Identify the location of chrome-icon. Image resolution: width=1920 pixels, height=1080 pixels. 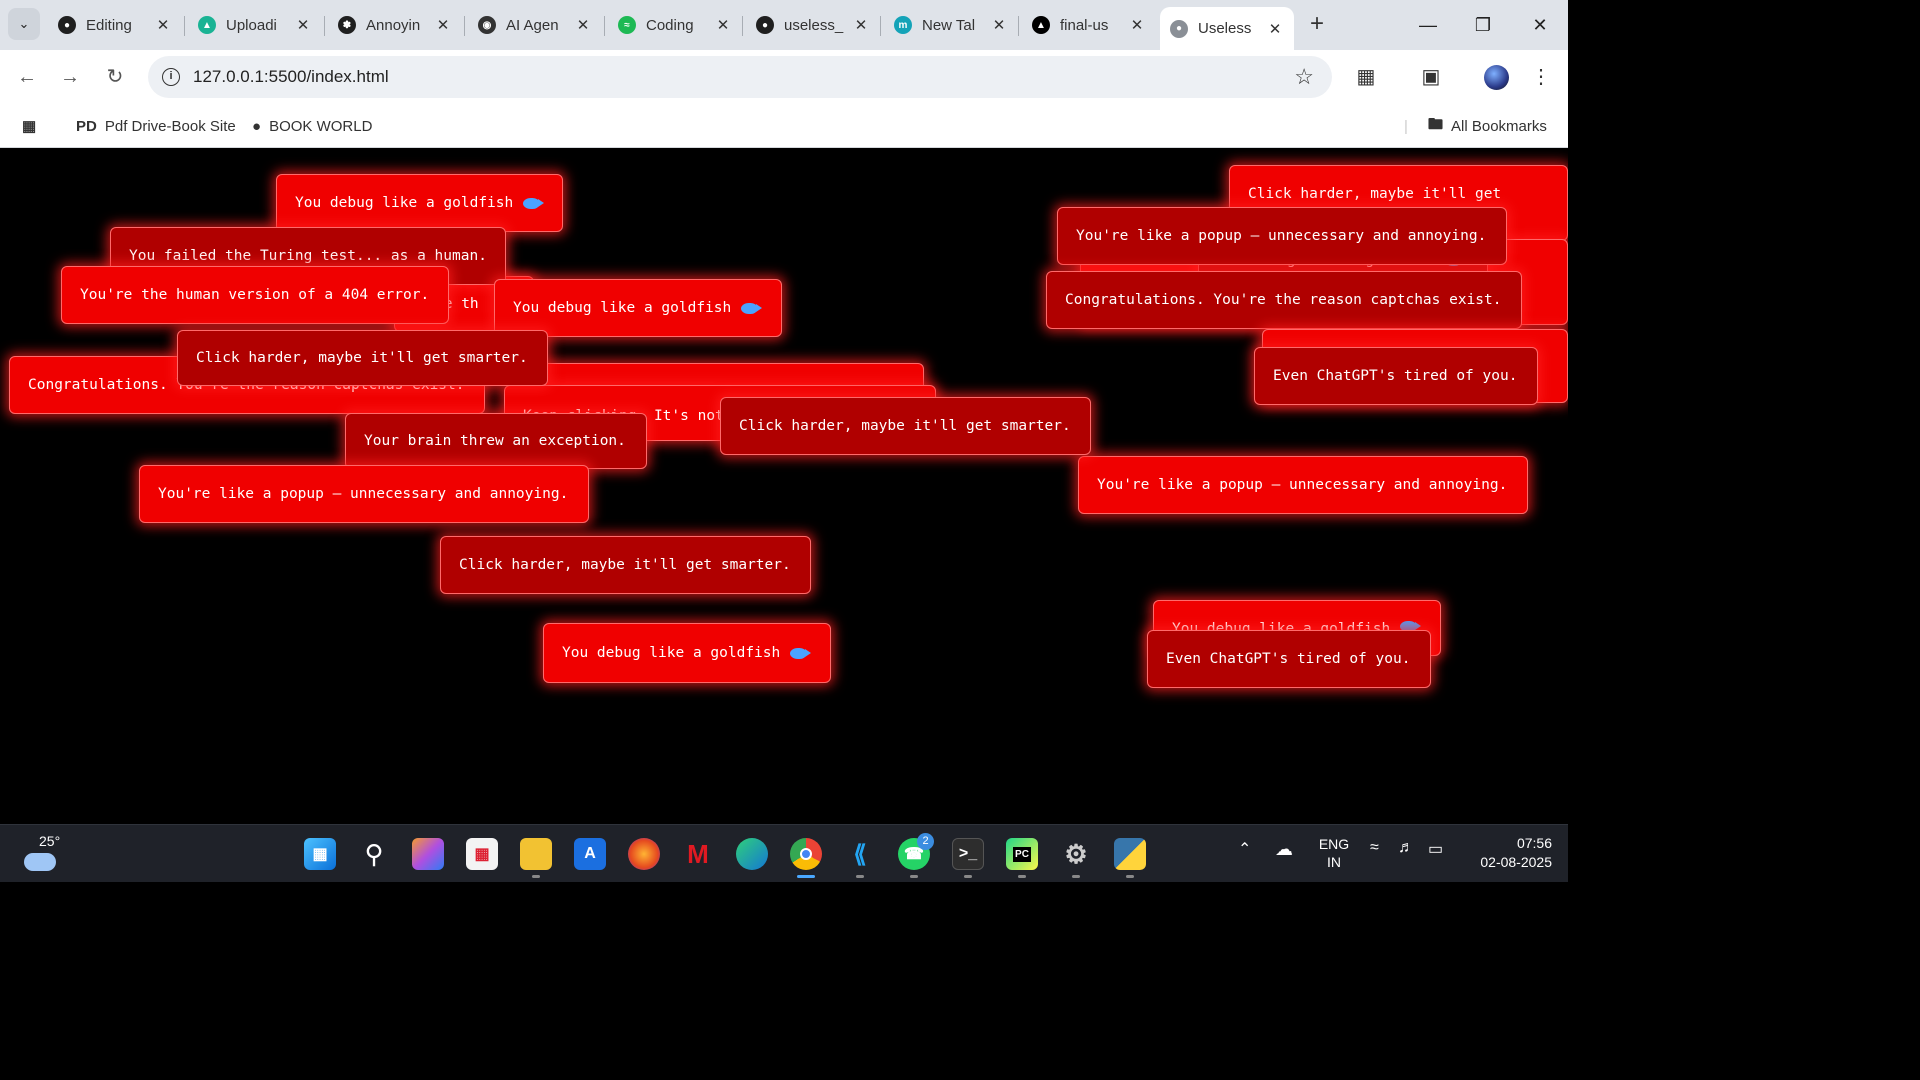
(806, 854).